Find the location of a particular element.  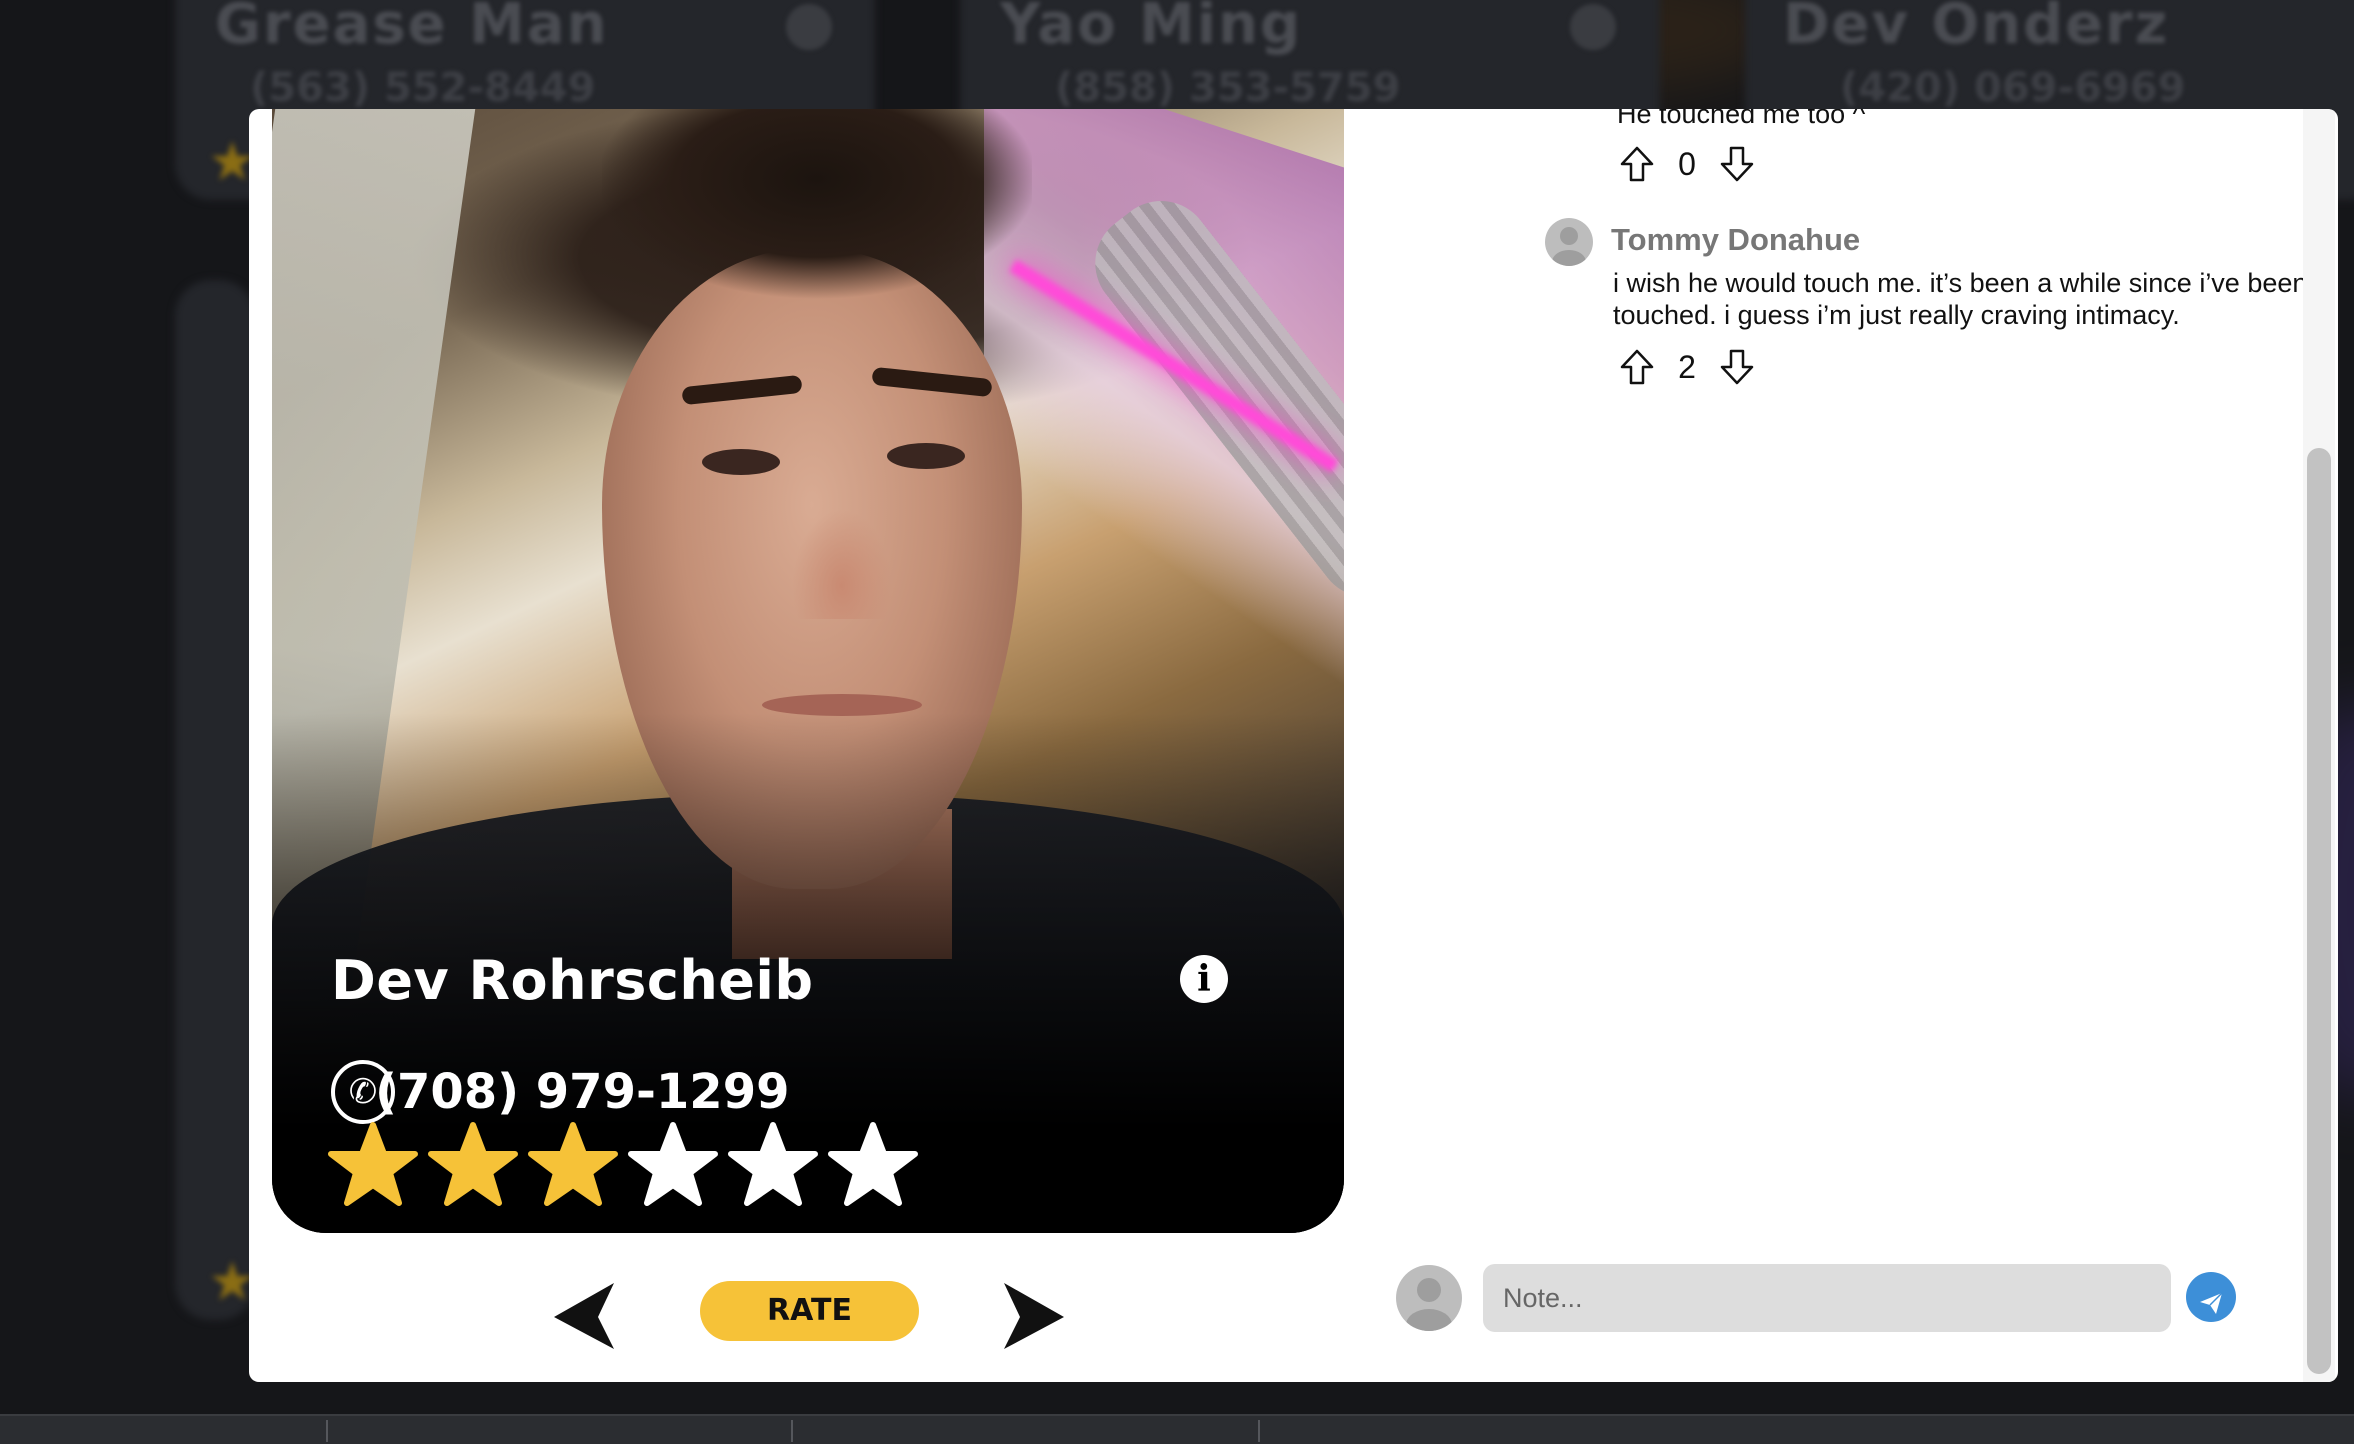

rate-button: RATE is located at coordinates (809, 1311).